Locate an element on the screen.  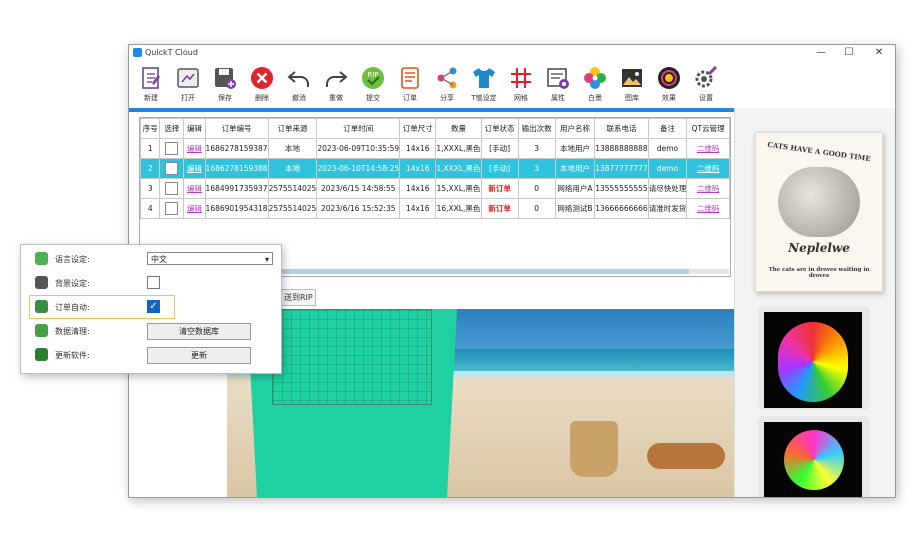
column-header: 用户名称 is located at coordinates (575, 128).